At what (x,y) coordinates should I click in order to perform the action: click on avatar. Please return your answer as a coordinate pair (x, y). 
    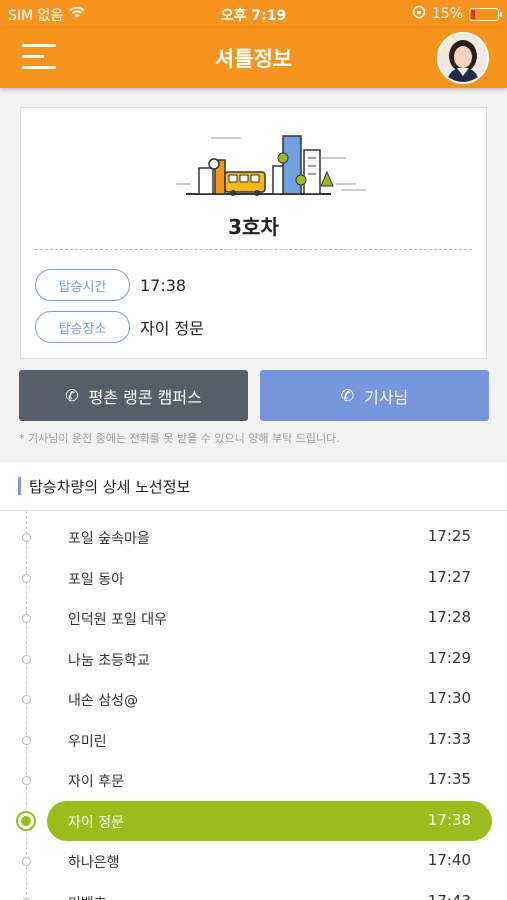
    Looking at the image, I should click on (463, 58).